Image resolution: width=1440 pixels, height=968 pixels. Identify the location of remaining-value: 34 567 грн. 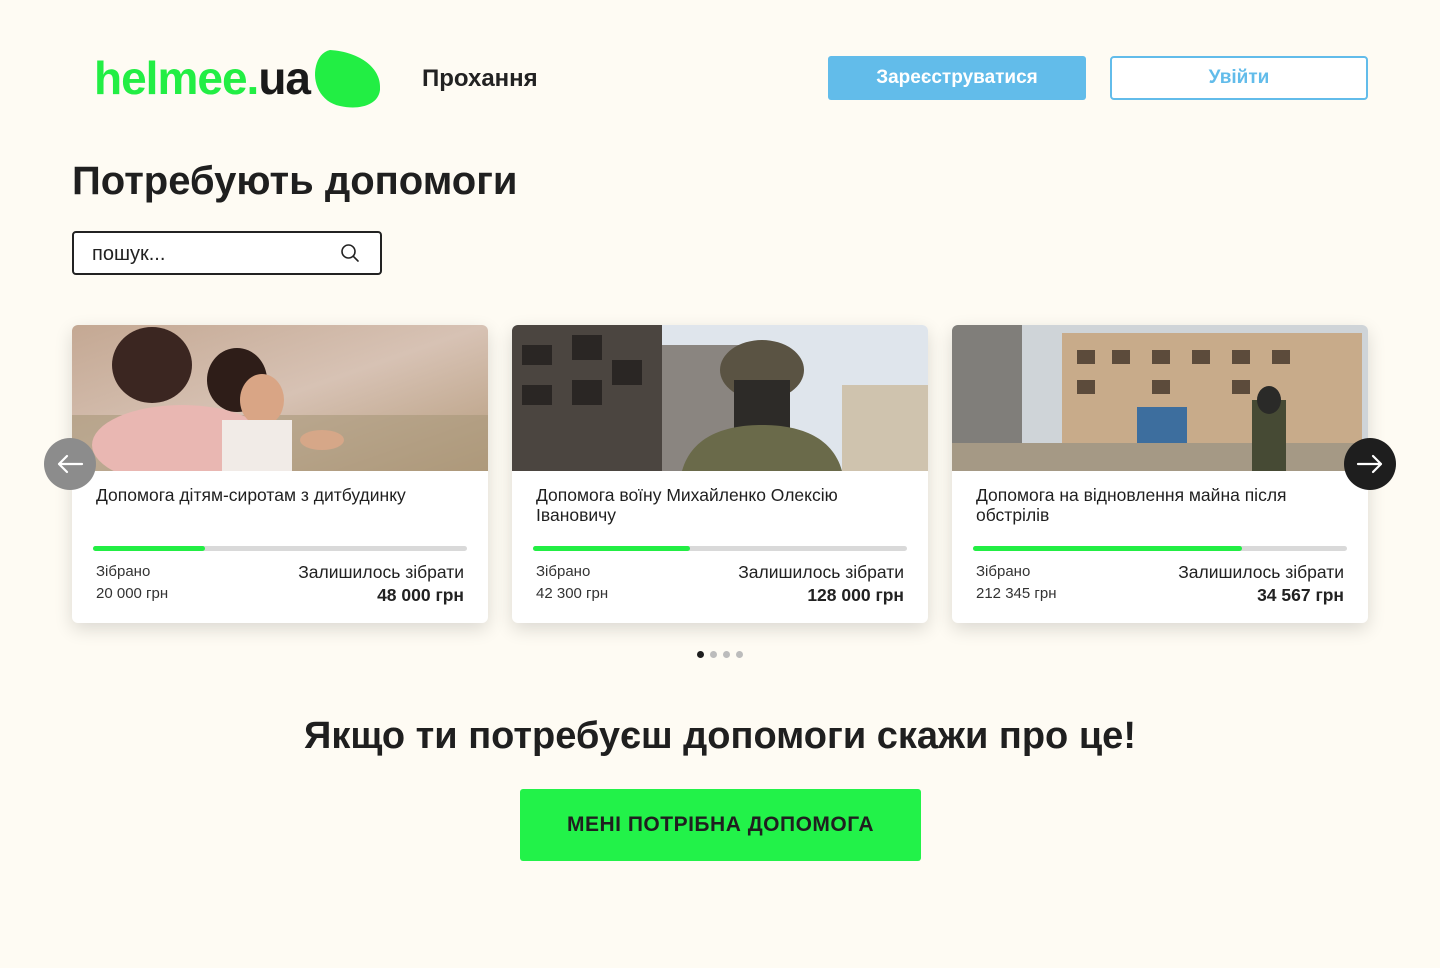
(1300, 595).